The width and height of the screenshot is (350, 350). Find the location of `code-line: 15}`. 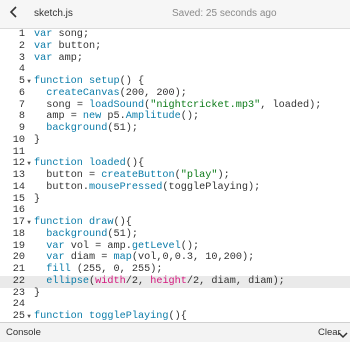

code-line: 15} is located at coordinates (175, 200).